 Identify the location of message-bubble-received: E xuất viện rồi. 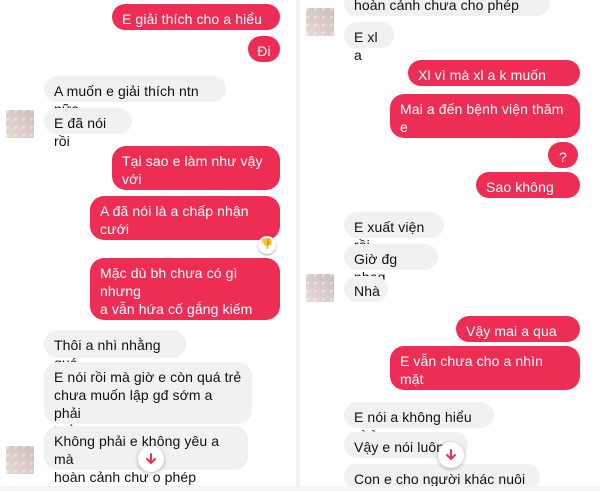
(394, 232).